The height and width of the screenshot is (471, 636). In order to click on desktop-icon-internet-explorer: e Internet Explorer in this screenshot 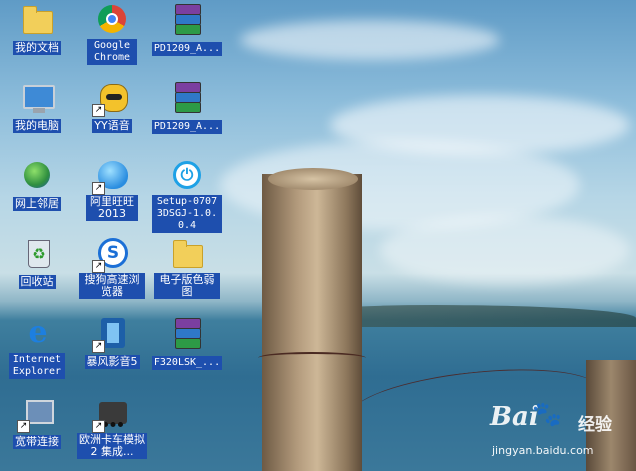, I will do `click(37, 347)`.